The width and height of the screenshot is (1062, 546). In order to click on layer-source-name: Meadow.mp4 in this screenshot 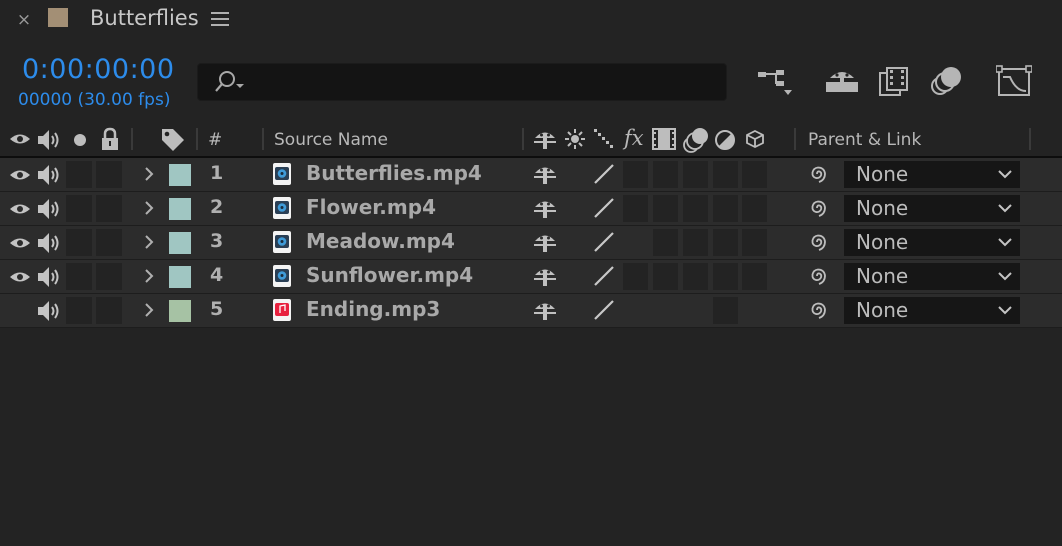, I will do `click(380, 241)`.